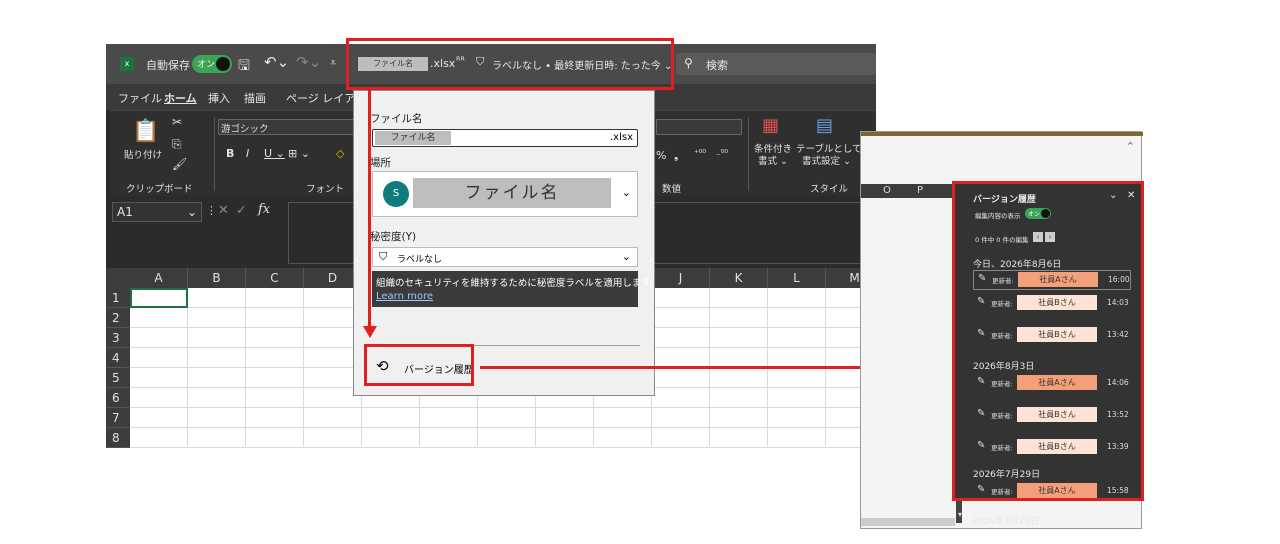 The width and height of the screenshot is (1280, 544). What do you see at coordinates (1038, 213) in the screenshot?
I see `show-changes-toggle: オン` at bounding box center [1038, 213].